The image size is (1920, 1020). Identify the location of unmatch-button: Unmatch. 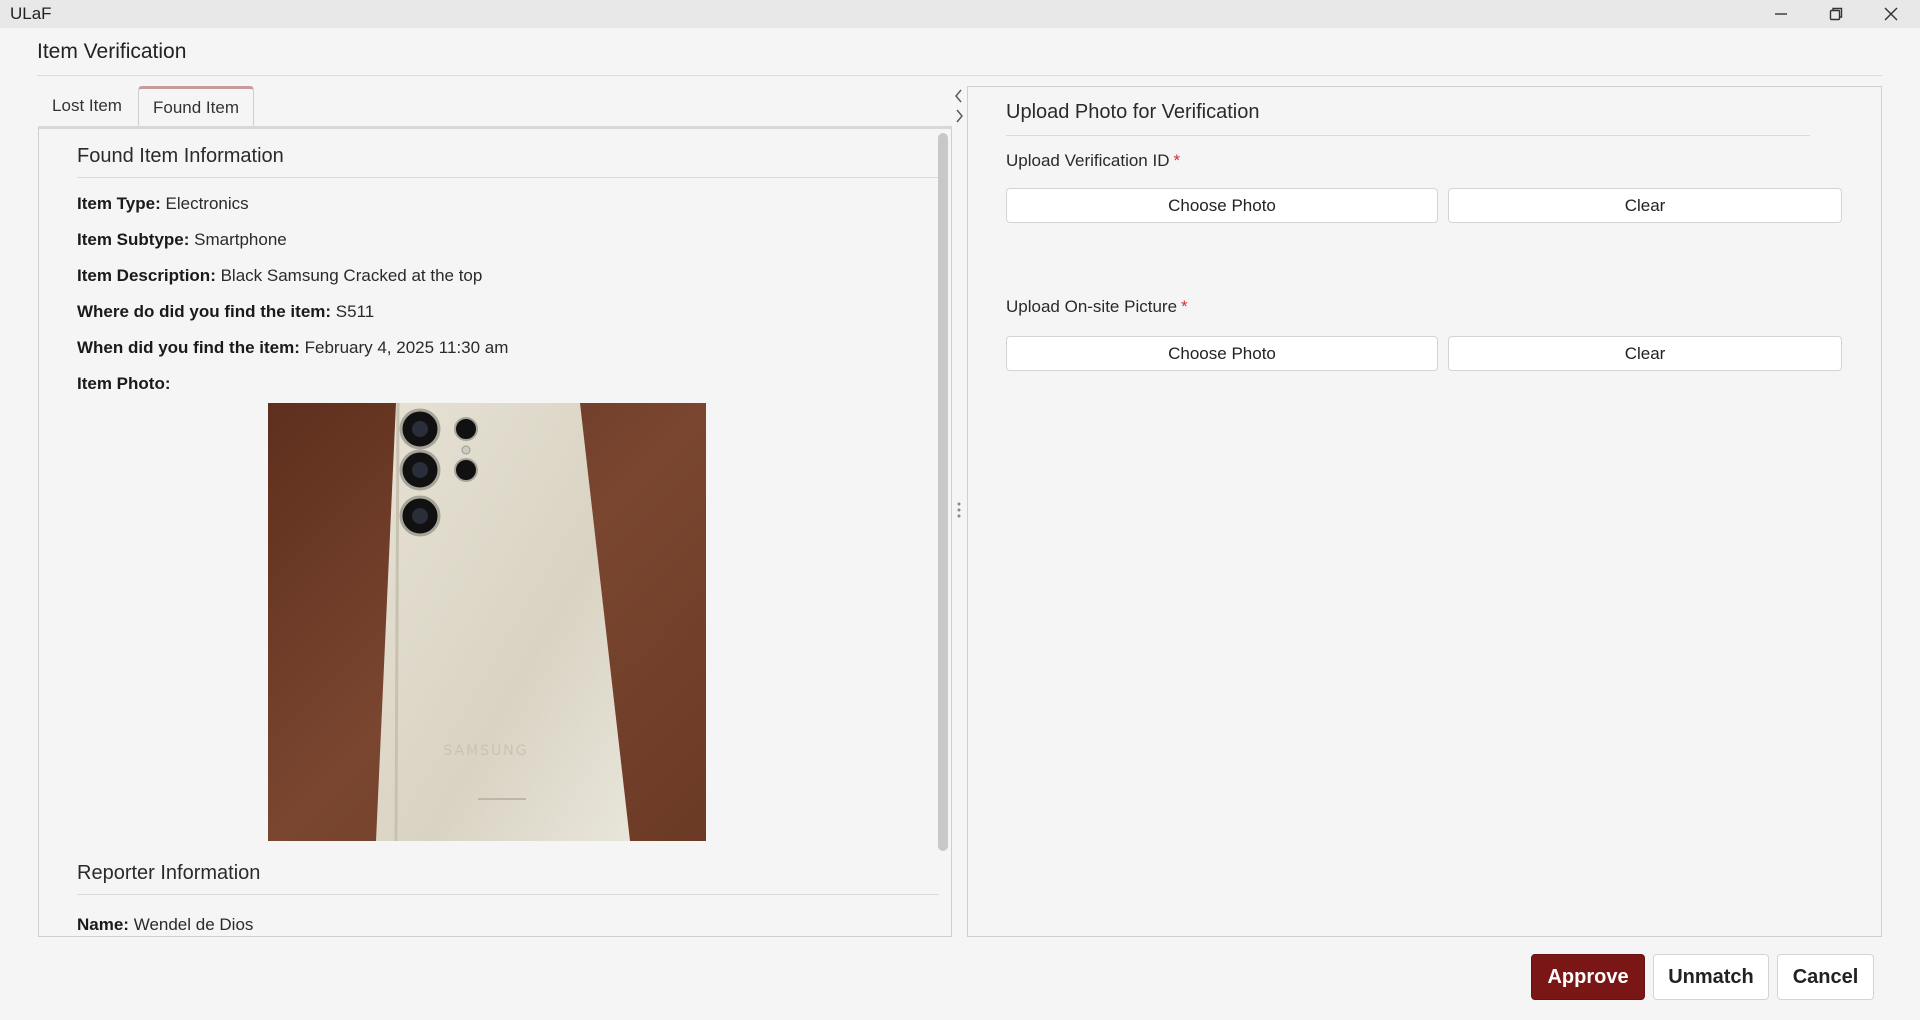
(1711, 977).